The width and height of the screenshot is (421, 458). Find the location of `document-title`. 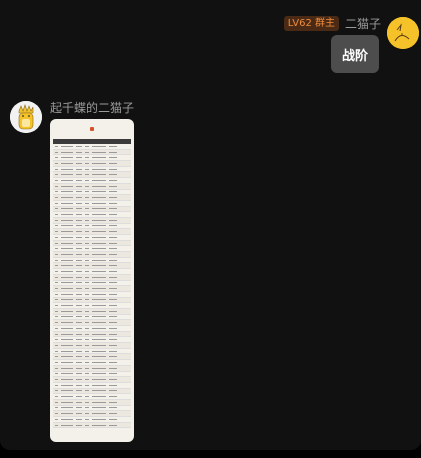

document-title is located at coordinates (92, 129).